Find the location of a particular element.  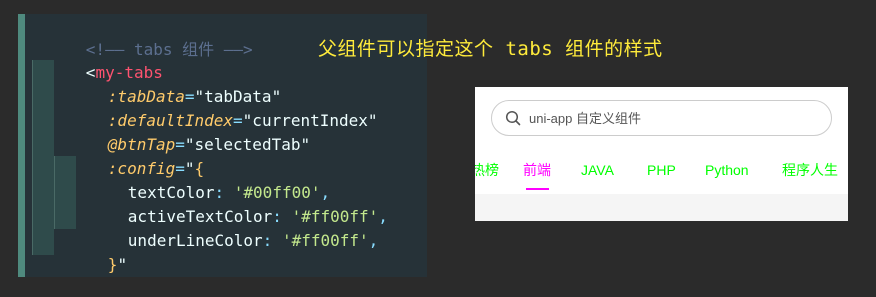

tab-php: PHP is located at coordinates (661, 170).